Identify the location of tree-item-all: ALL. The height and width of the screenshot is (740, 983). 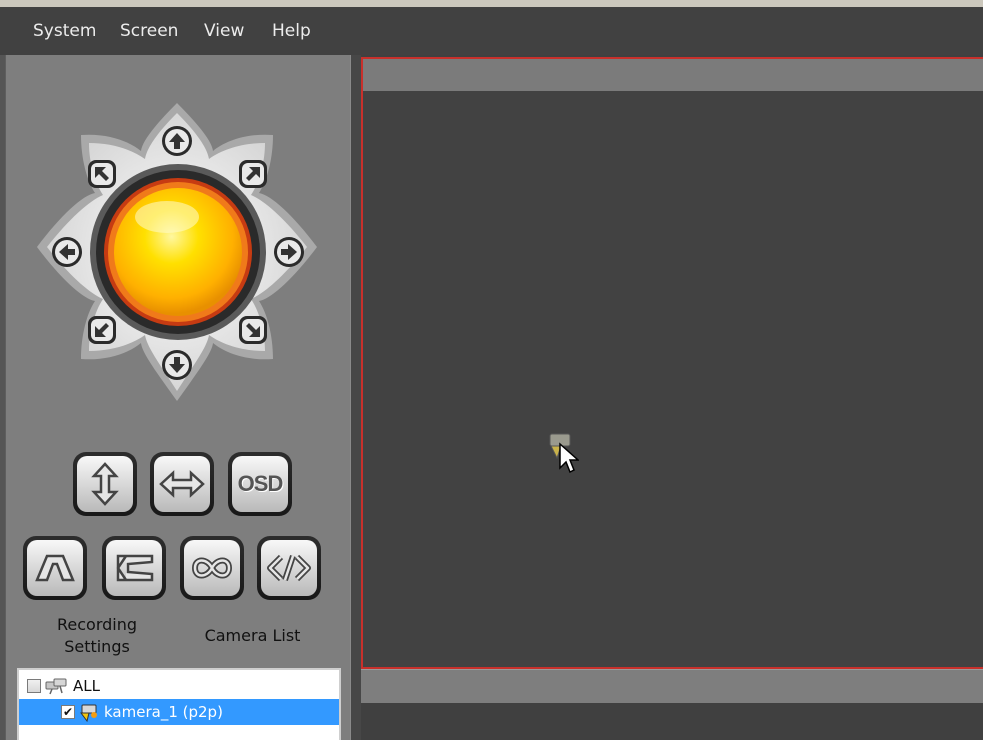
(63, 686).